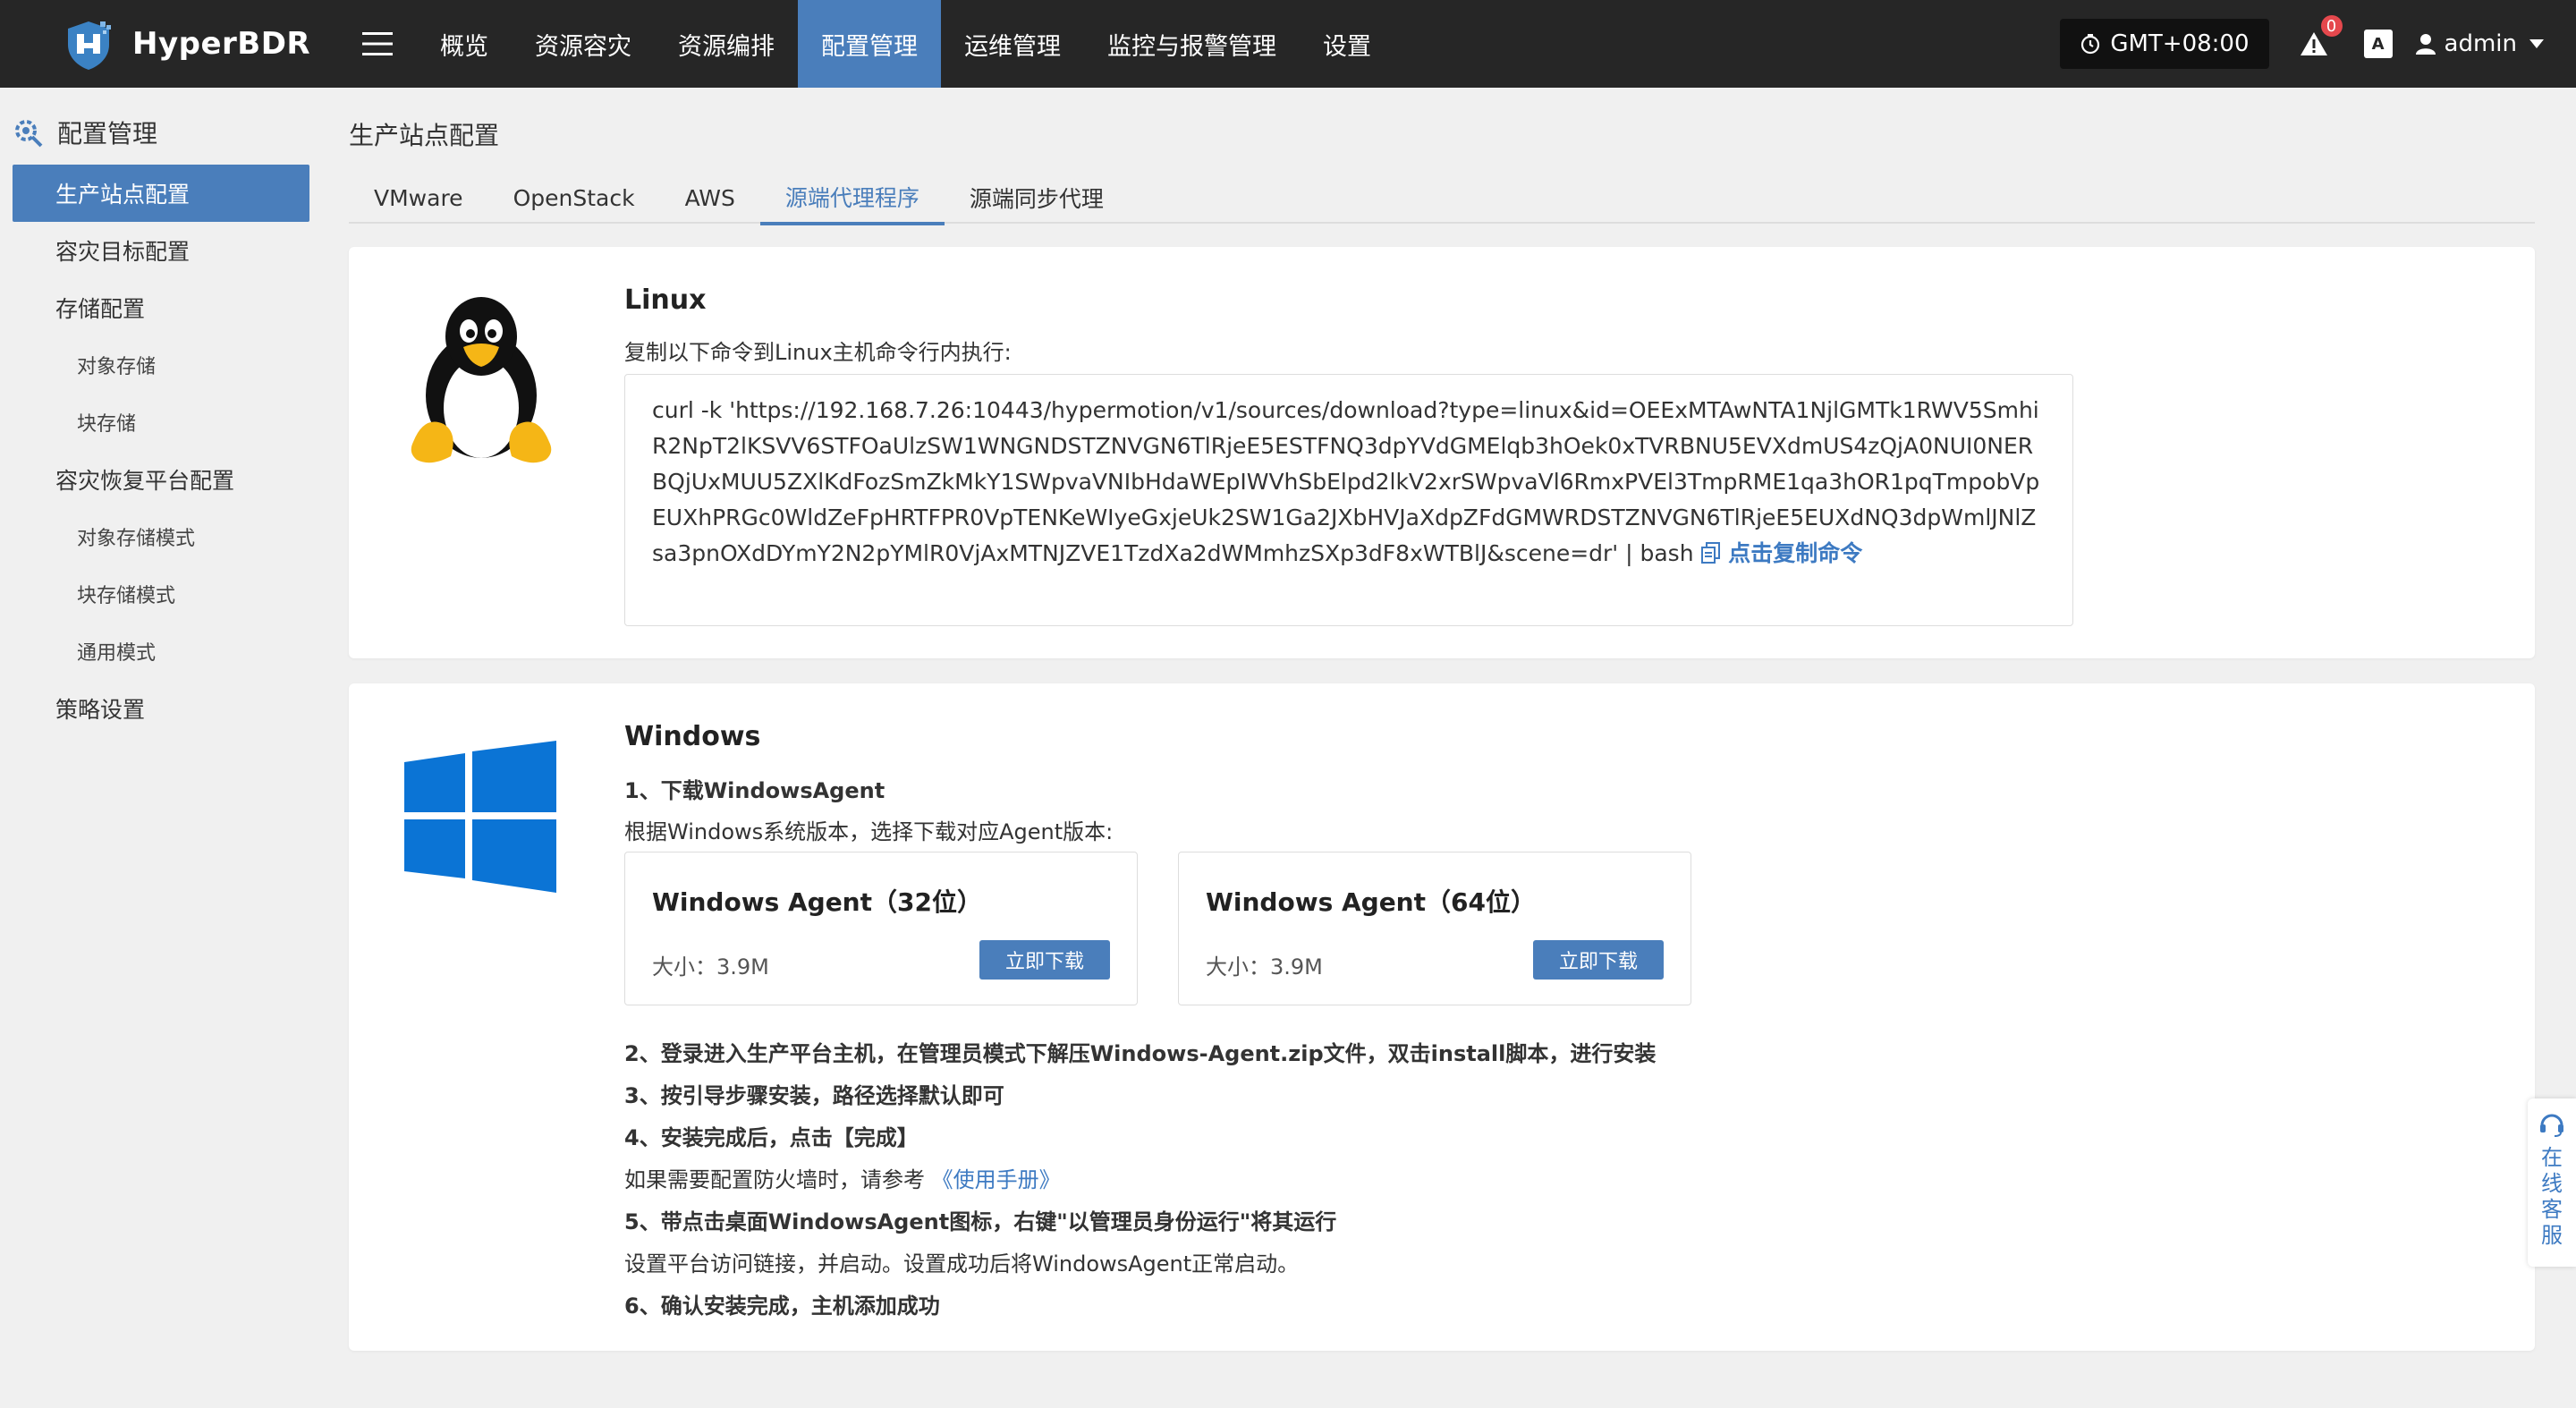 The width and height of the screenshot is (2576, 1408). Describe the element at coordinates (156, 307) in the screenshot. I see `sidebar-item-storage: 存储配置` at that location.